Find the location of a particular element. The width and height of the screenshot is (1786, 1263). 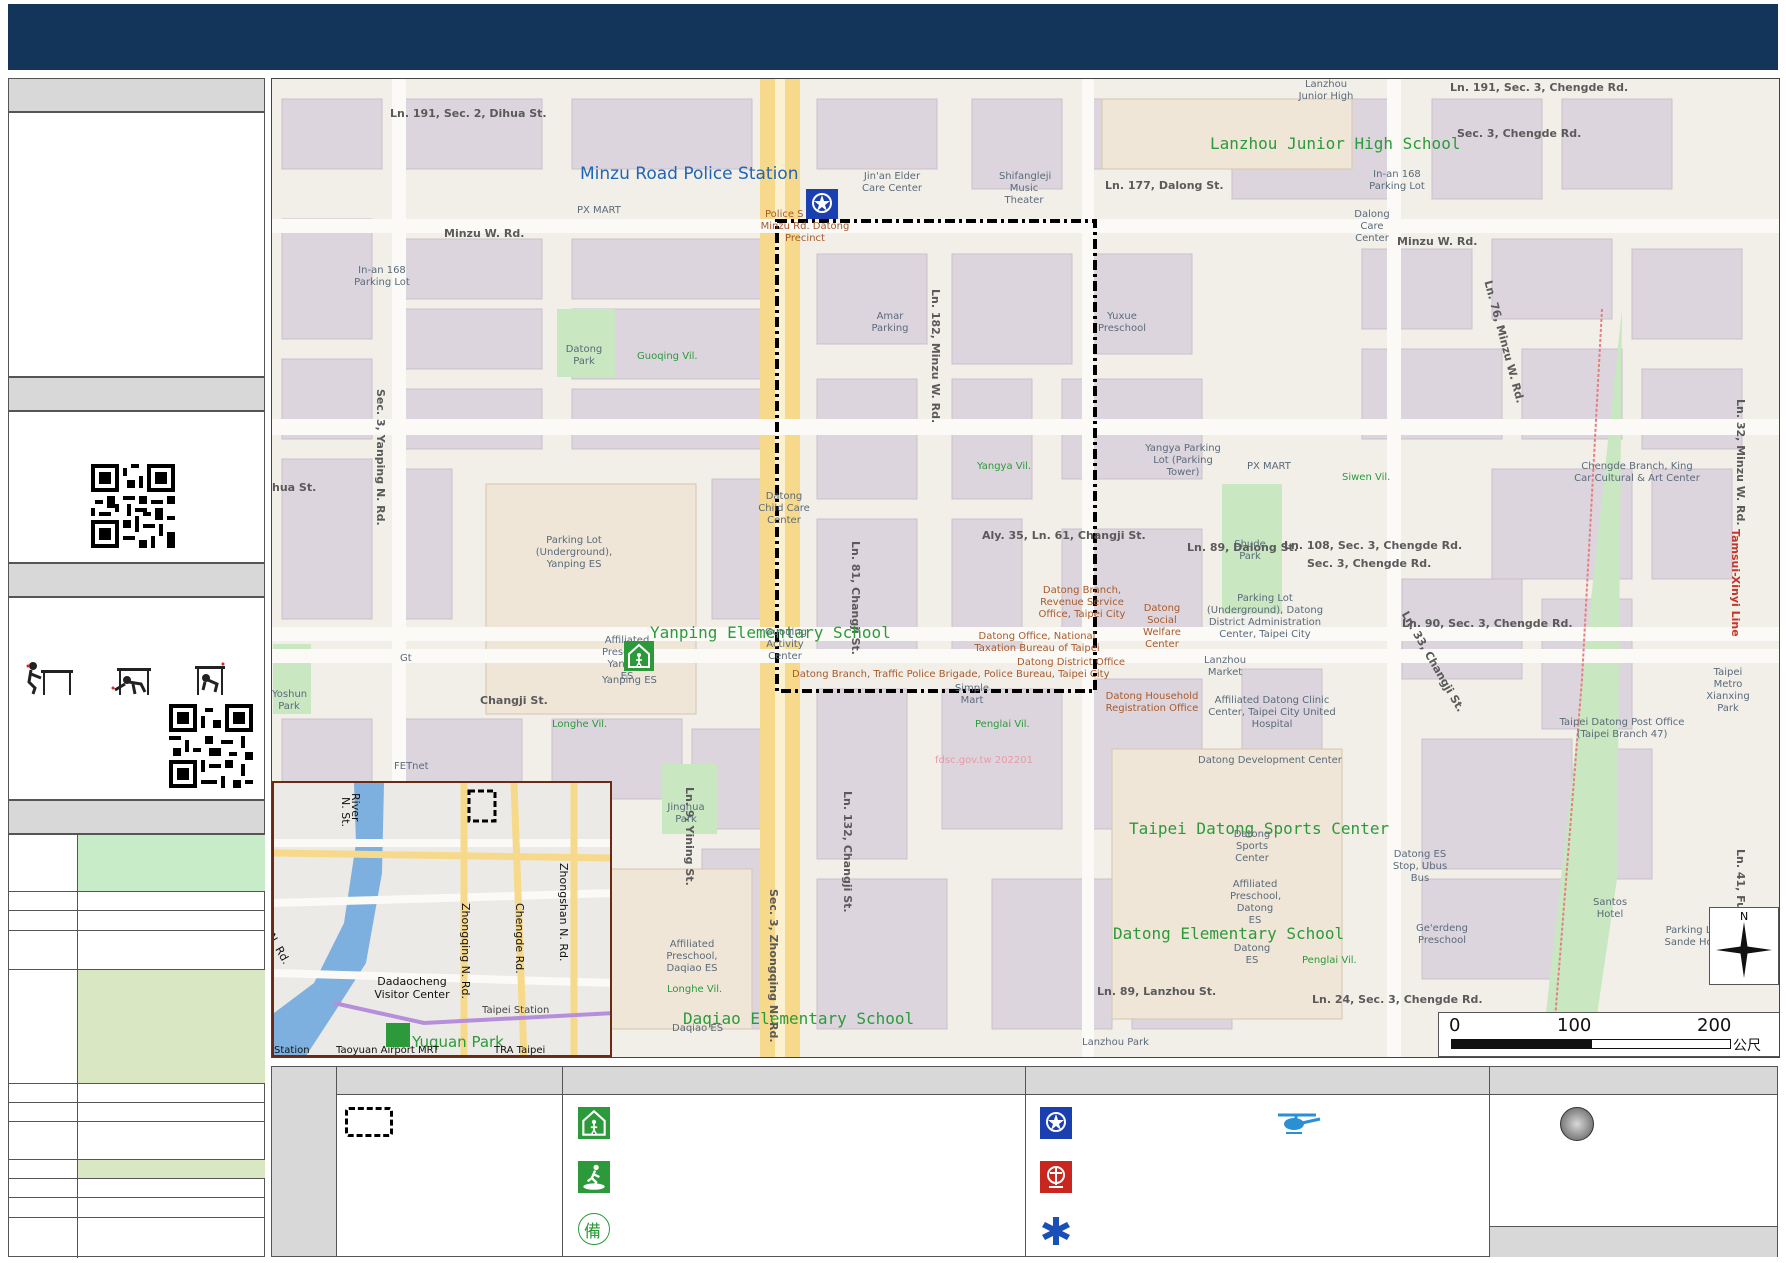

street-label: Changji St. is located at coordinates (514, 700).